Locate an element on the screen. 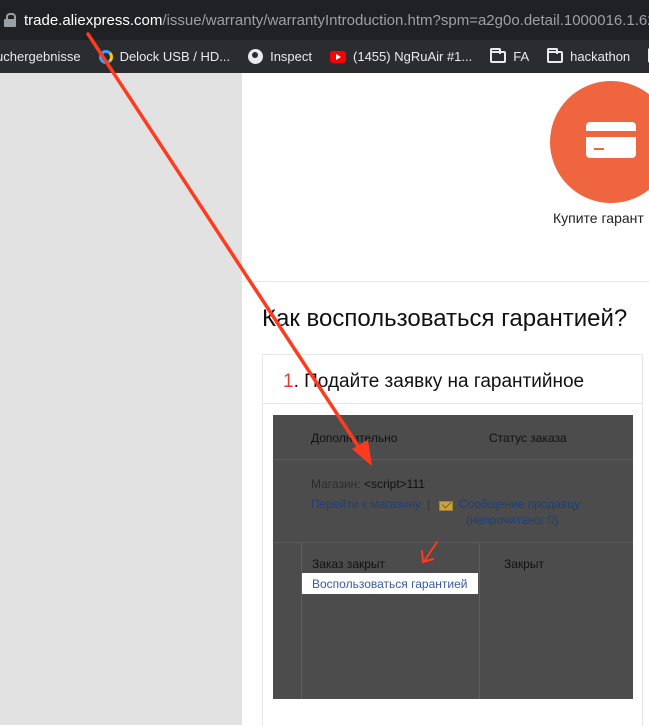  bookmark-inspect: Inspect is located at coordinates (280, 56).